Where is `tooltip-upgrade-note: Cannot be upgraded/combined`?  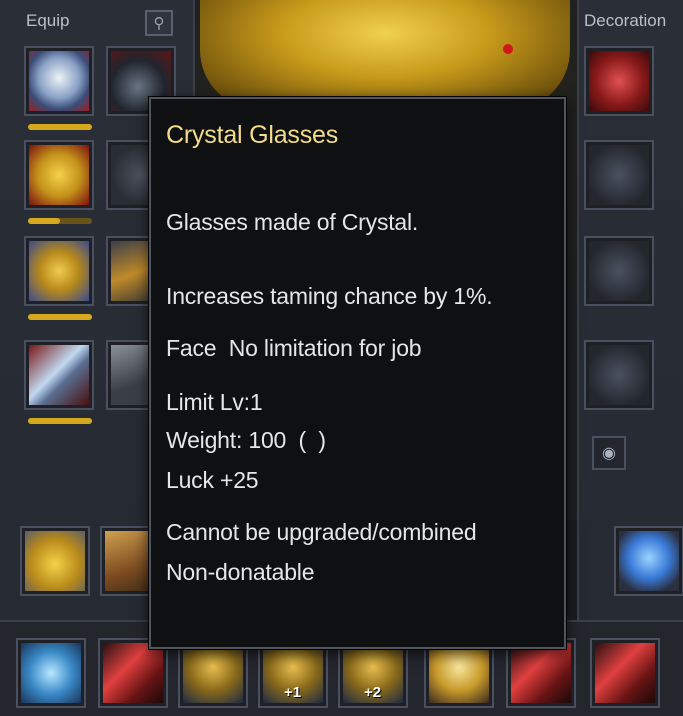 tooltip-upgrade-note: Cannot be upgraded/combined is located at coordinates (321, 532).